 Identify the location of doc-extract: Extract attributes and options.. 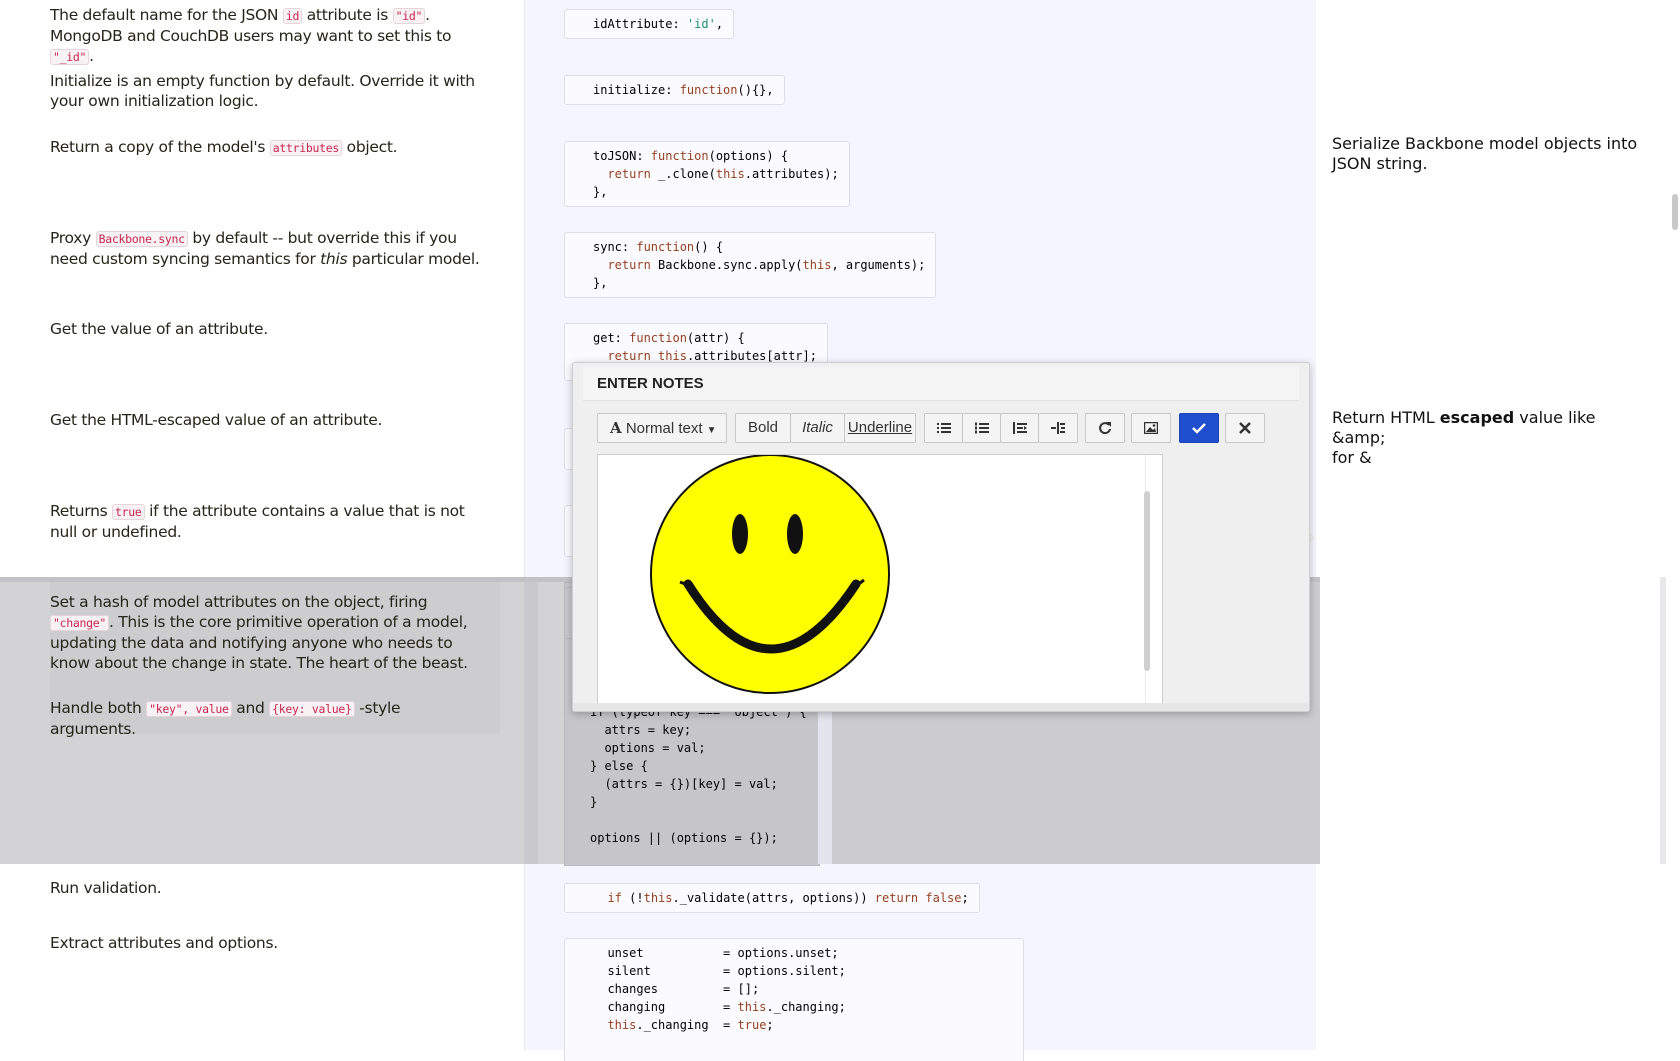
(164, 943).